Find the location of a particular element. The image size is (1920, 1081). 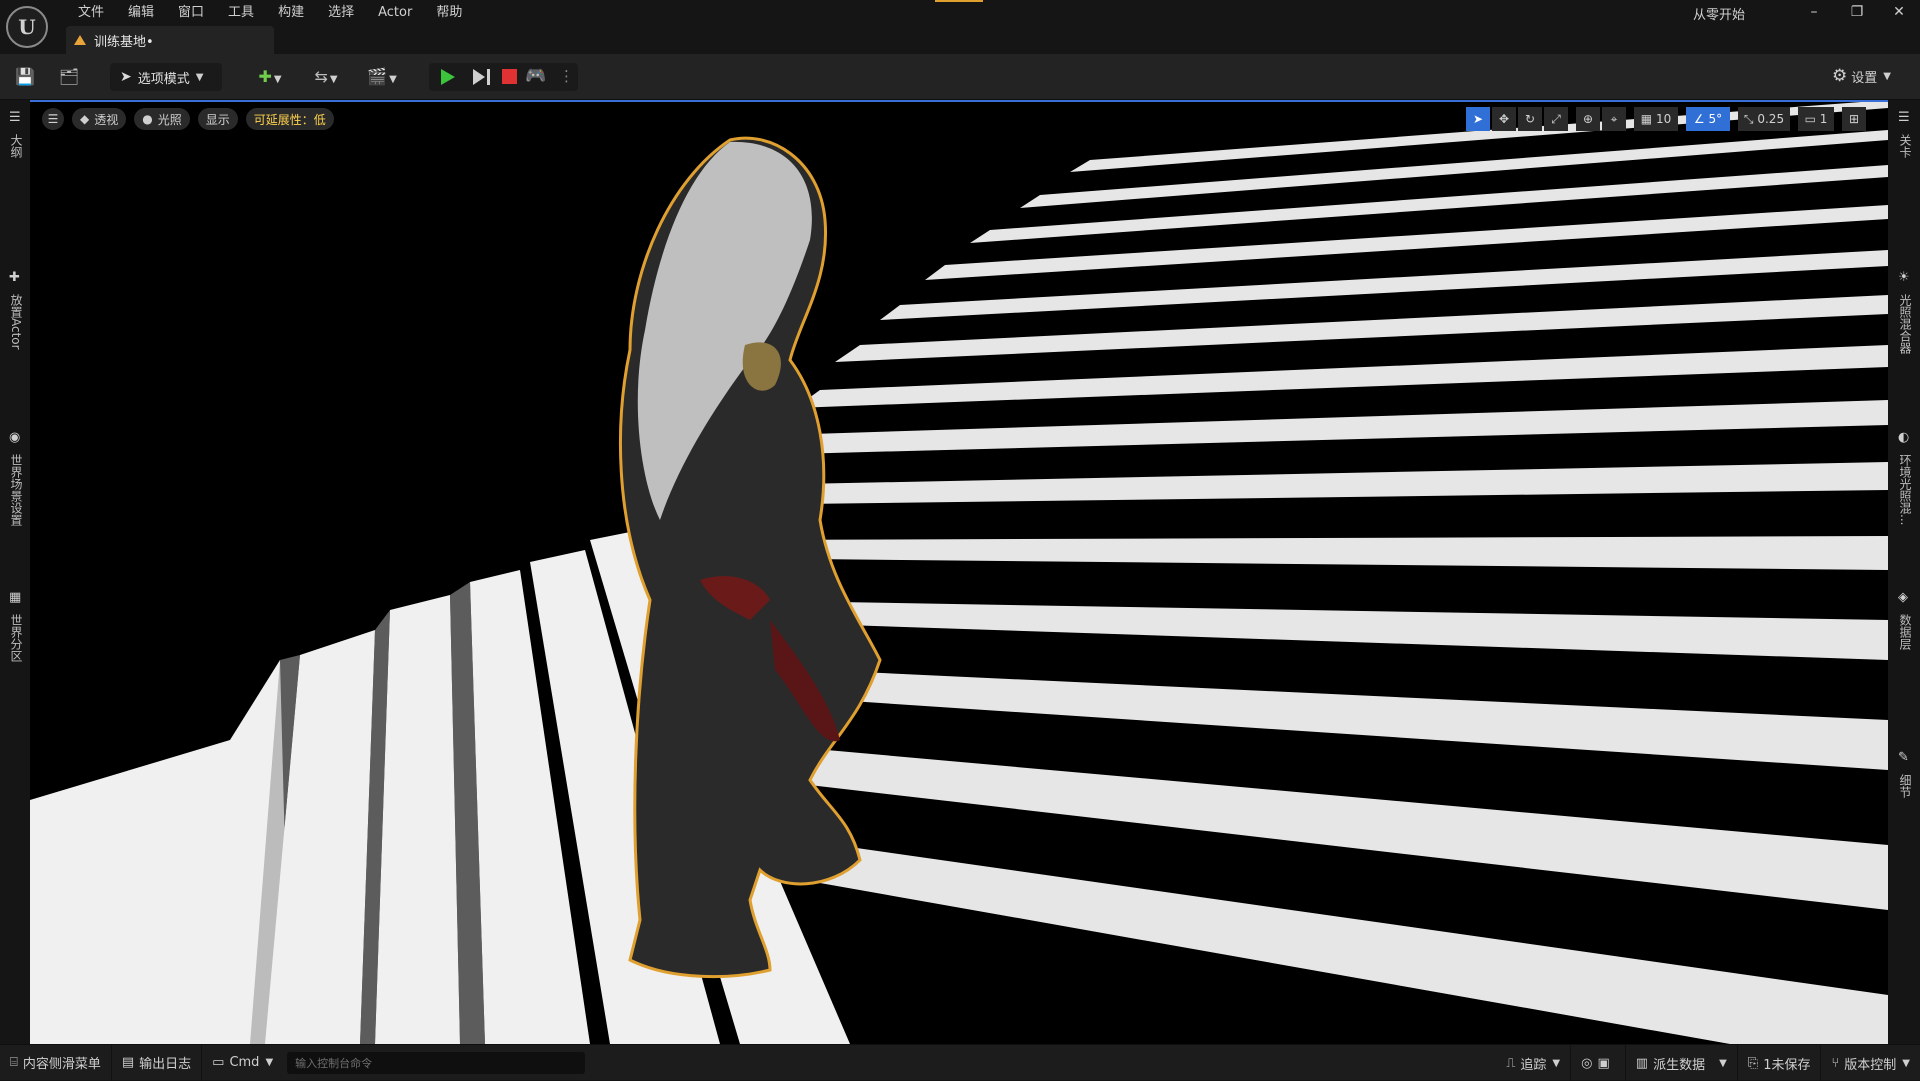

output-log-button: ▤ 输出日志 is located at coordinates (157, 1062).